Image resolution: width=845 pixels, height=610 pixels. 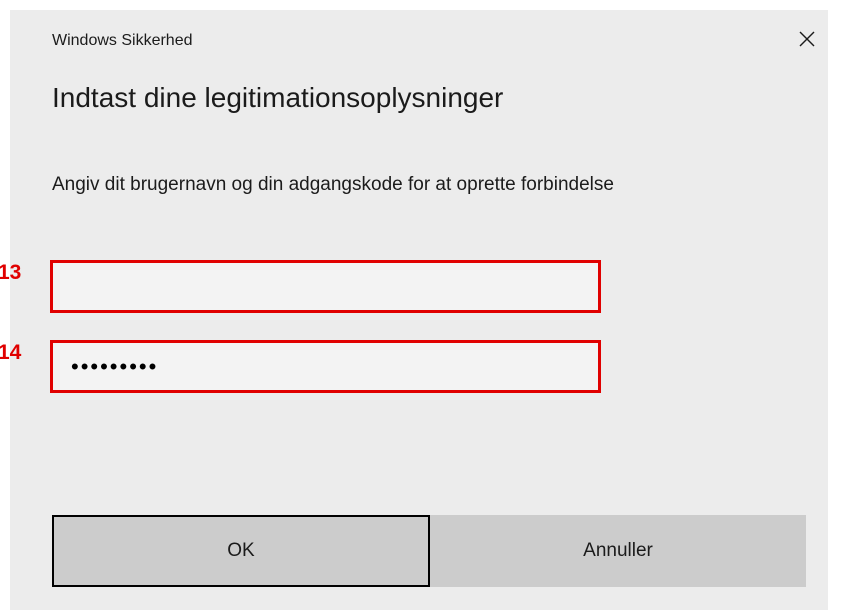 I want to click on ok-button: OK, so click(x=241, y=551).